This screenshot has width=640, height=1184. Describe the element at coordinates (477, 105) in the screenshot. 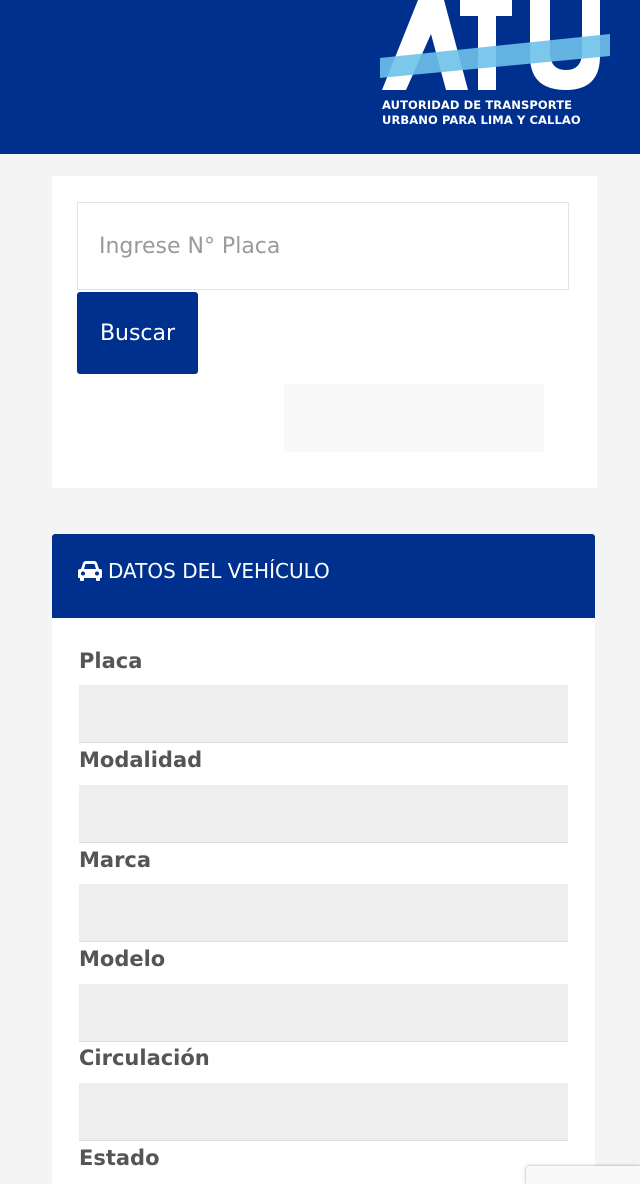

I see `logo-line-1: AUTORIDAD DE TRANSPORTE` at that location.